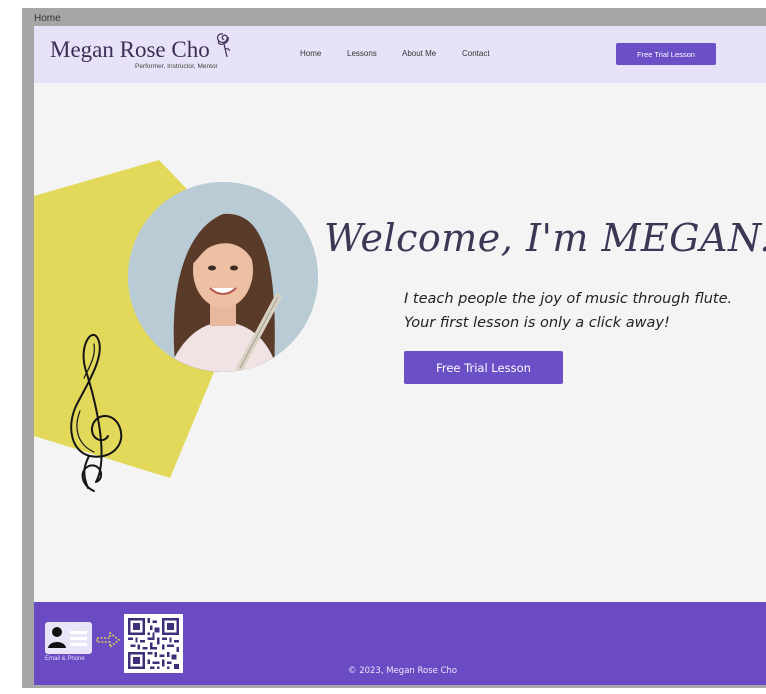 This screenshot has width=766, height=694. I want to click on frame-label: Home, so click(47, 18).